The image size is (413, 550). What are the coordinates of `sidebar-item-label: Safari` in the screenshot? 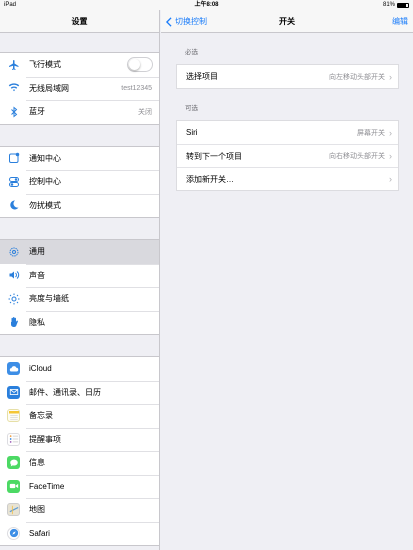 It's located at (39, 533).